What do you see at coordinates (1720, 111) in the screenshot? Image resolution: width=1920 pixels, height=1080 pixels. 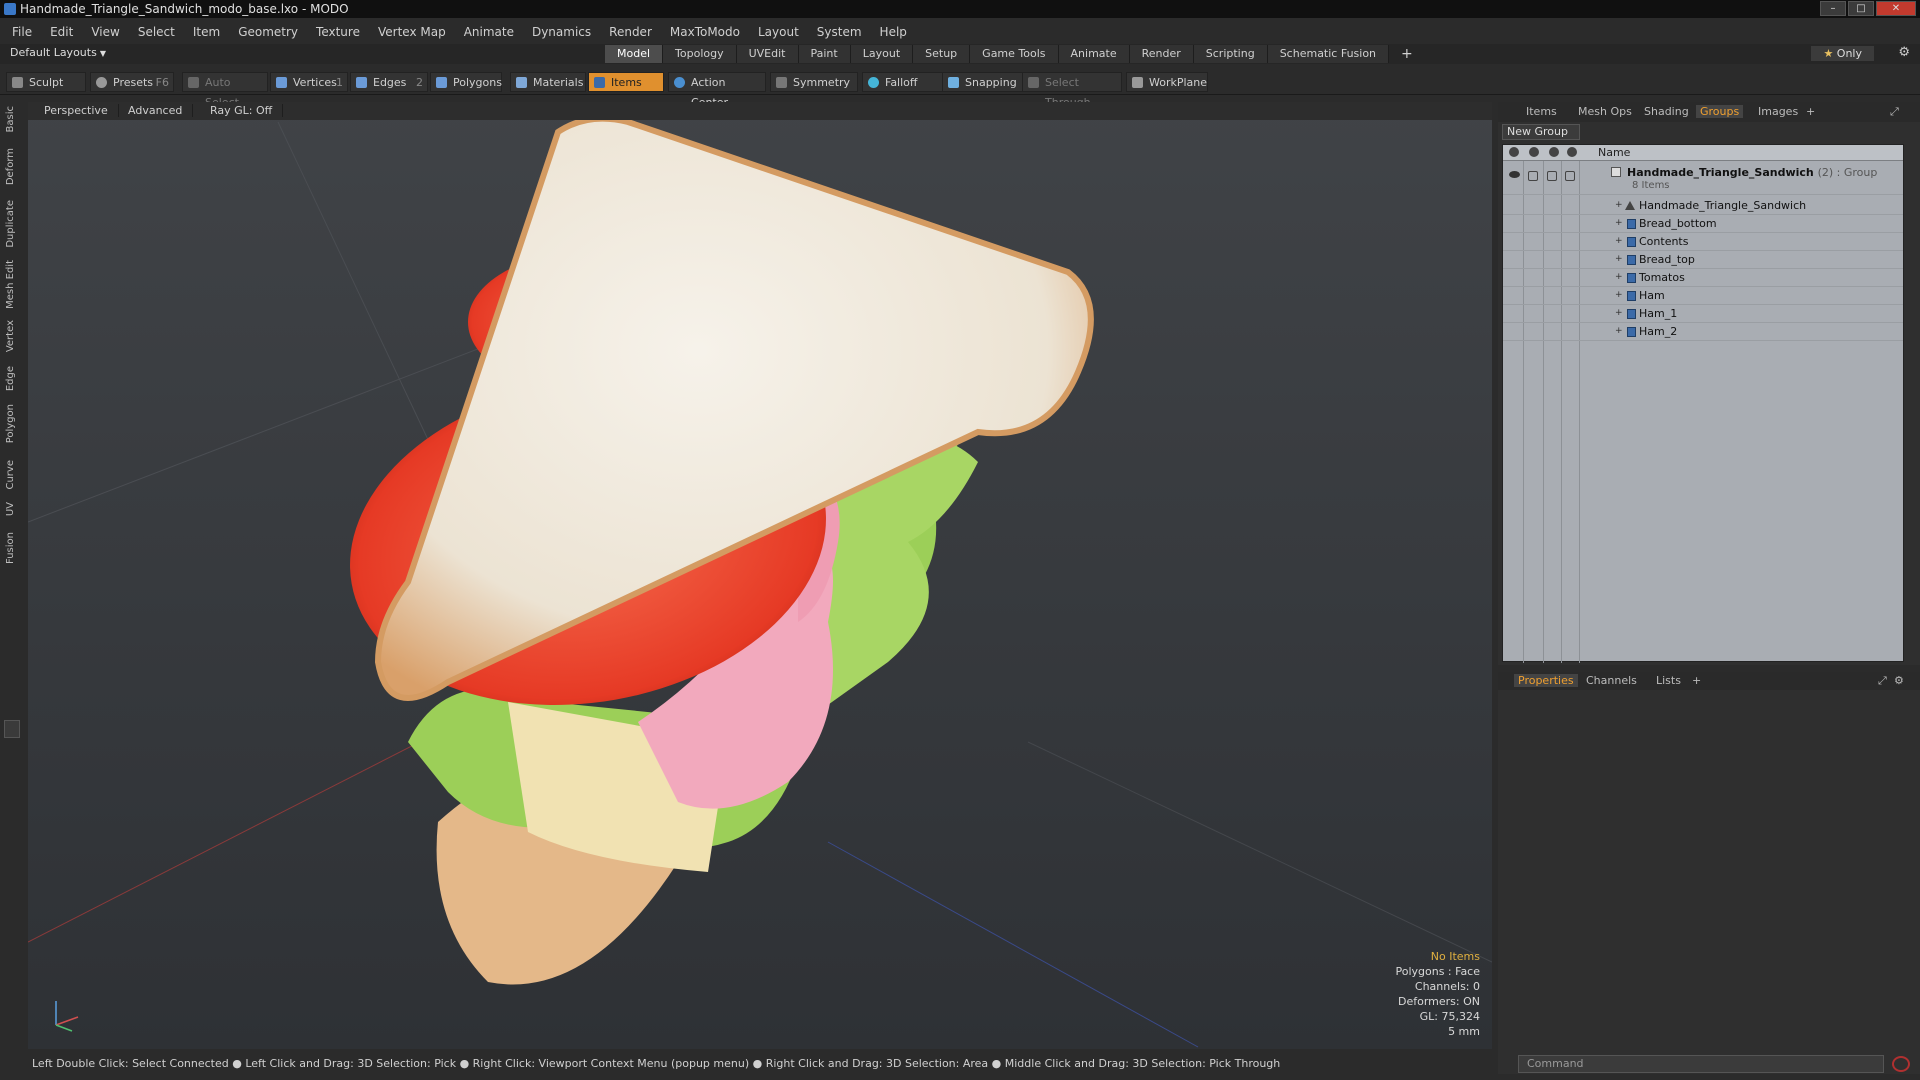 I see `tab-groups: Groups` at bounding box center [1720, 111].